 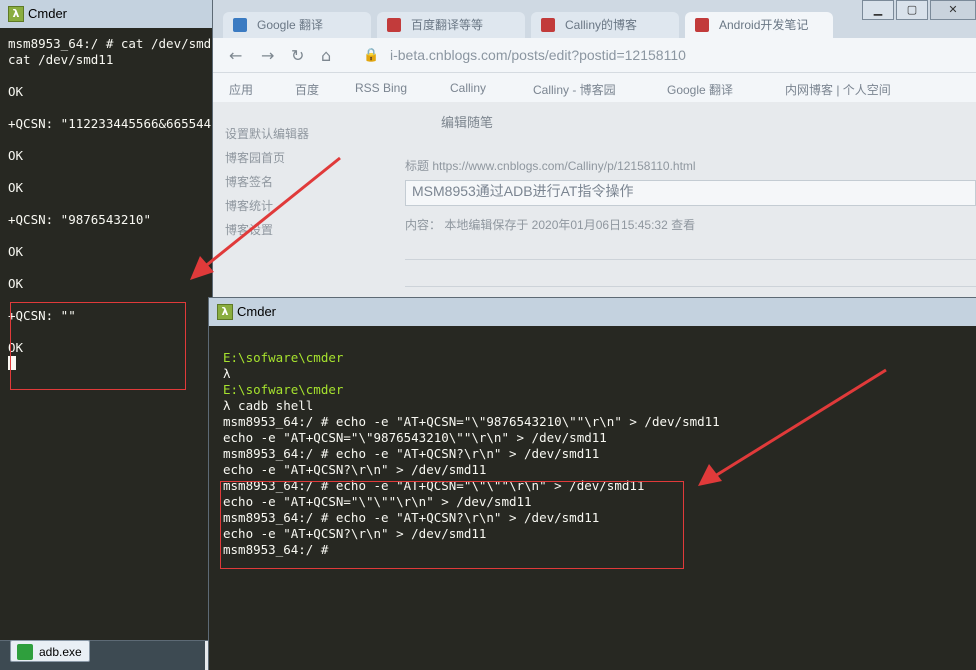 I want to click on minimize-button: ▁, so click(x=878, y=10).